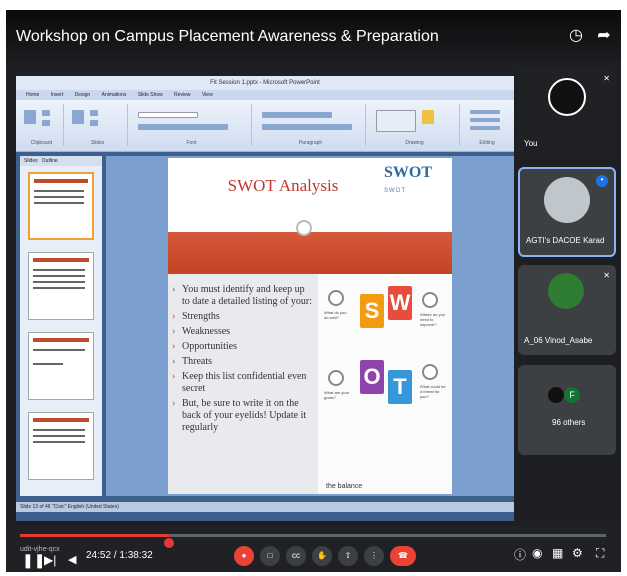 The image size is (627, 576). What do you see at coordinates (313, 541) in the screenshot?
I see `progress-bar` at bounding box center [313, 541].